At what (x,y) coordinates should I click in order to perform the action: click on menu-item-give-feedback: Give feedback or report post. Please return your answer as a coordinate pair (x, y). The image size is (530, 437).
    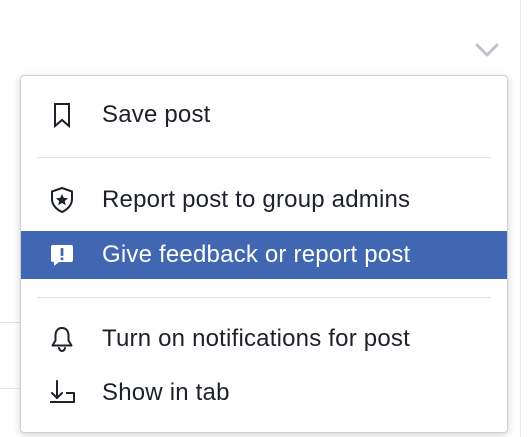
    Looking at the image, I should click on (264, 255).